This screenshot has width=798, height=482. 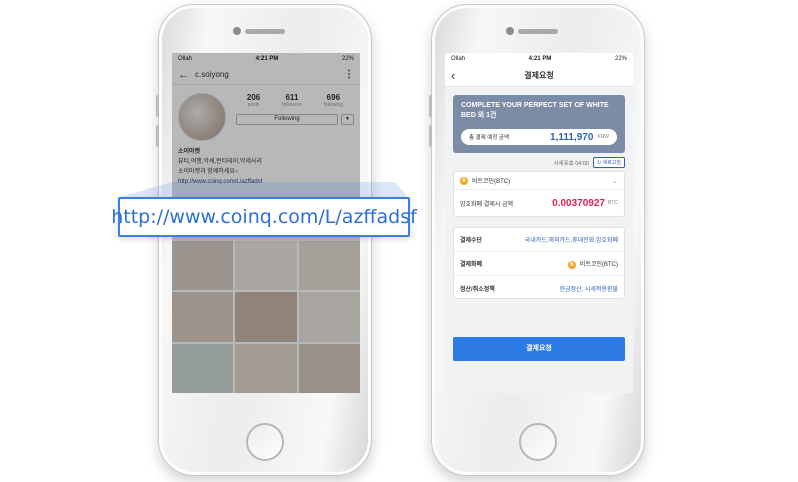 What do you see at coordinates (491, 182) in the screenshot?
I see `coin-select-value: 비트코인(BTC)` at bounding box center [491, 182].